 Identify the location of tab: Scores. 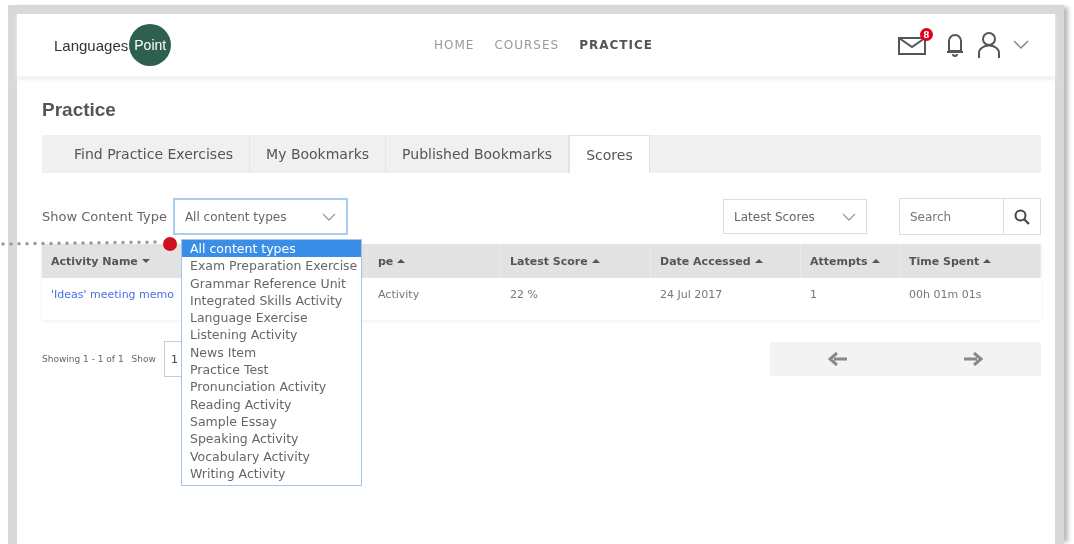
(609, 154).